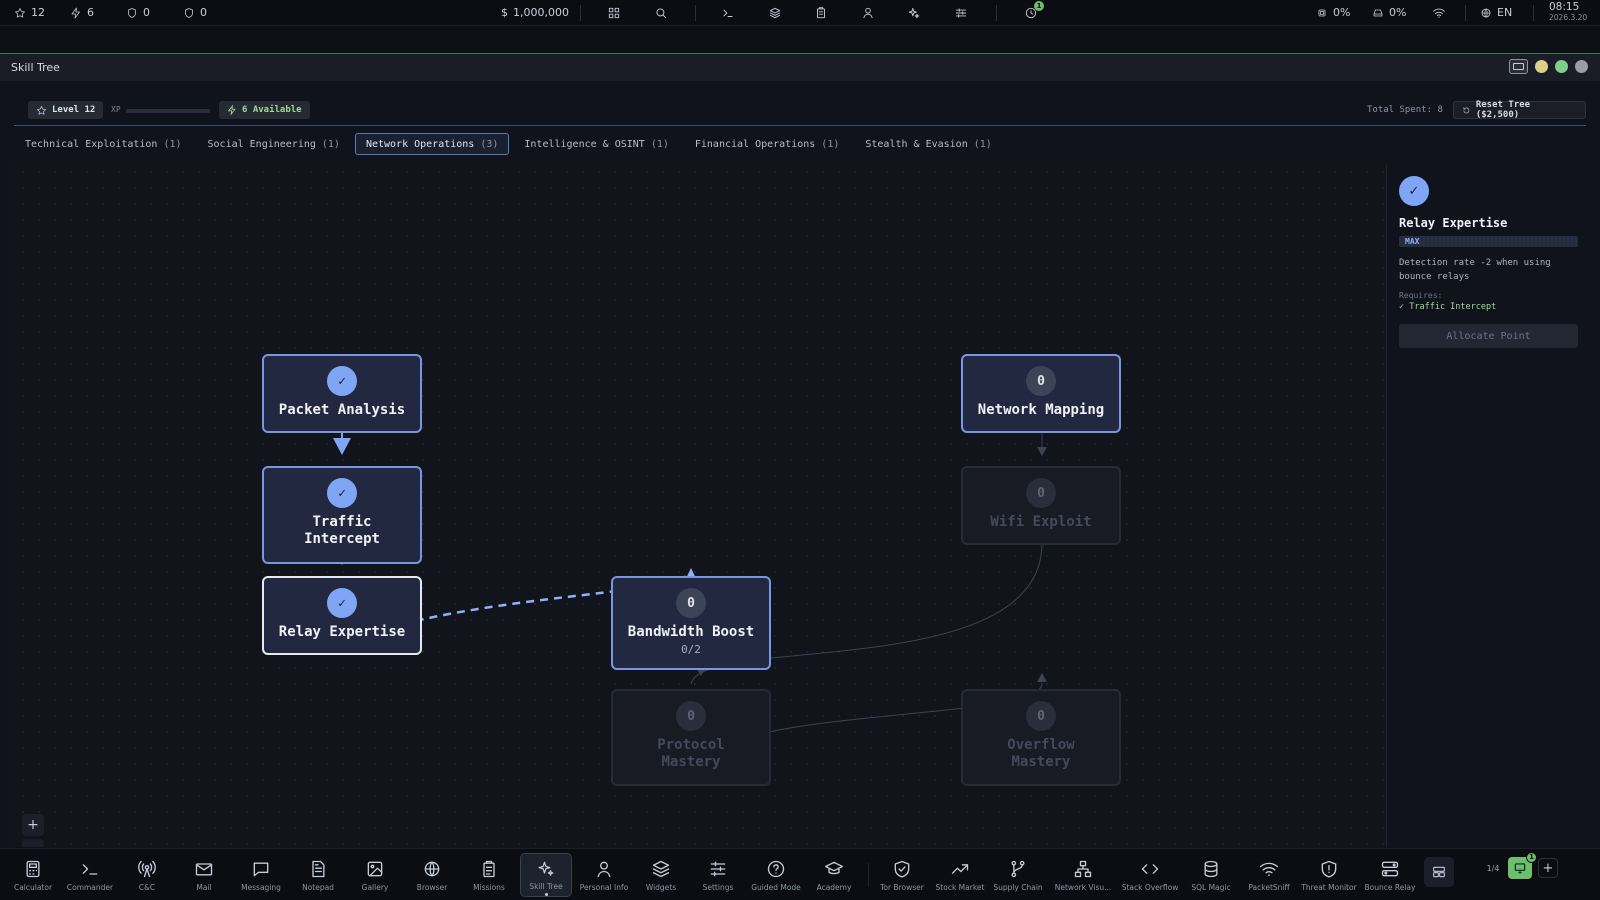 This screenshot has width=1600, height=900. What do you see at coordinates (961, 13) in the screenshot?
I see `sliders-icon` at bounding box center [961, 13].